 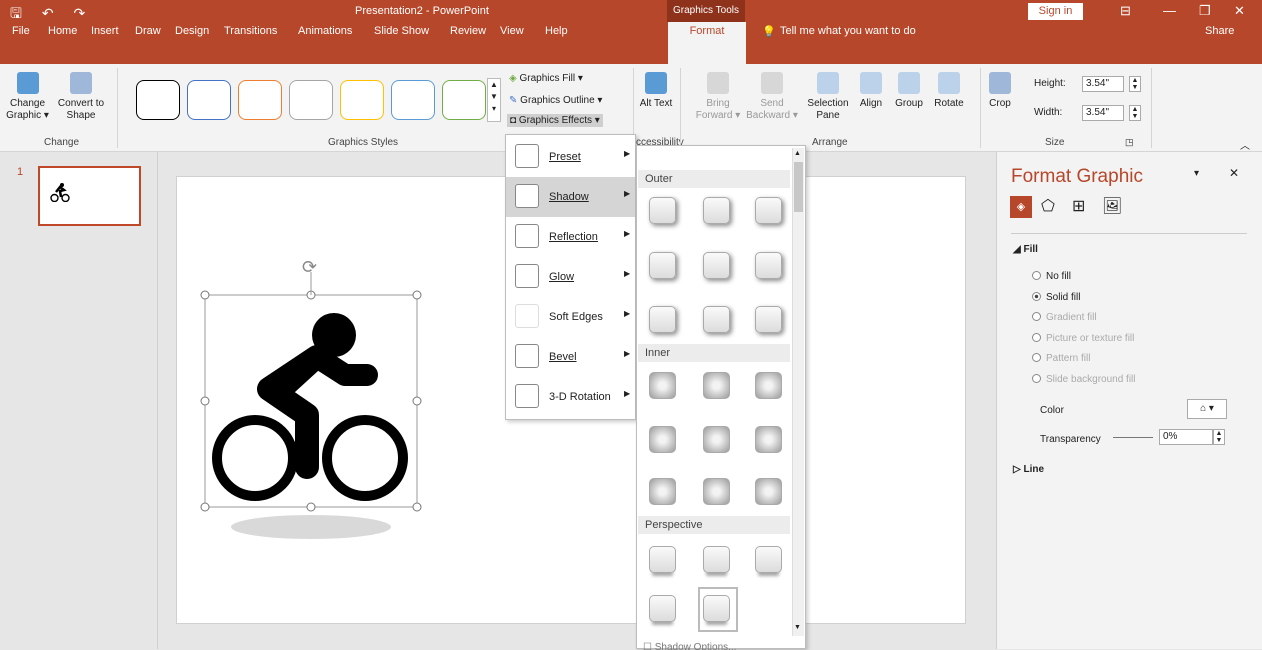 I want to click on selection-pane-button: Selection Pane, so click(x=828, y=97).